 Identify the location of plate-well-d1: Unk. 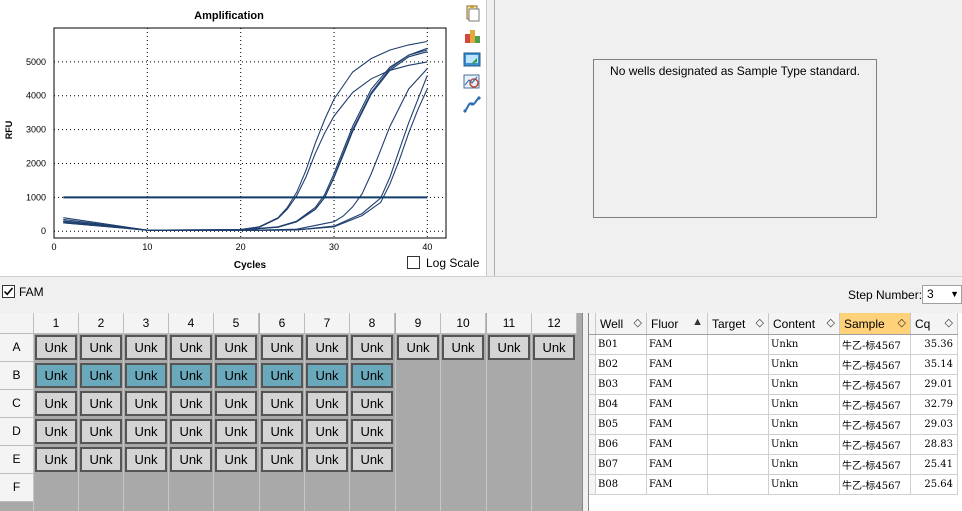
(56, 431).